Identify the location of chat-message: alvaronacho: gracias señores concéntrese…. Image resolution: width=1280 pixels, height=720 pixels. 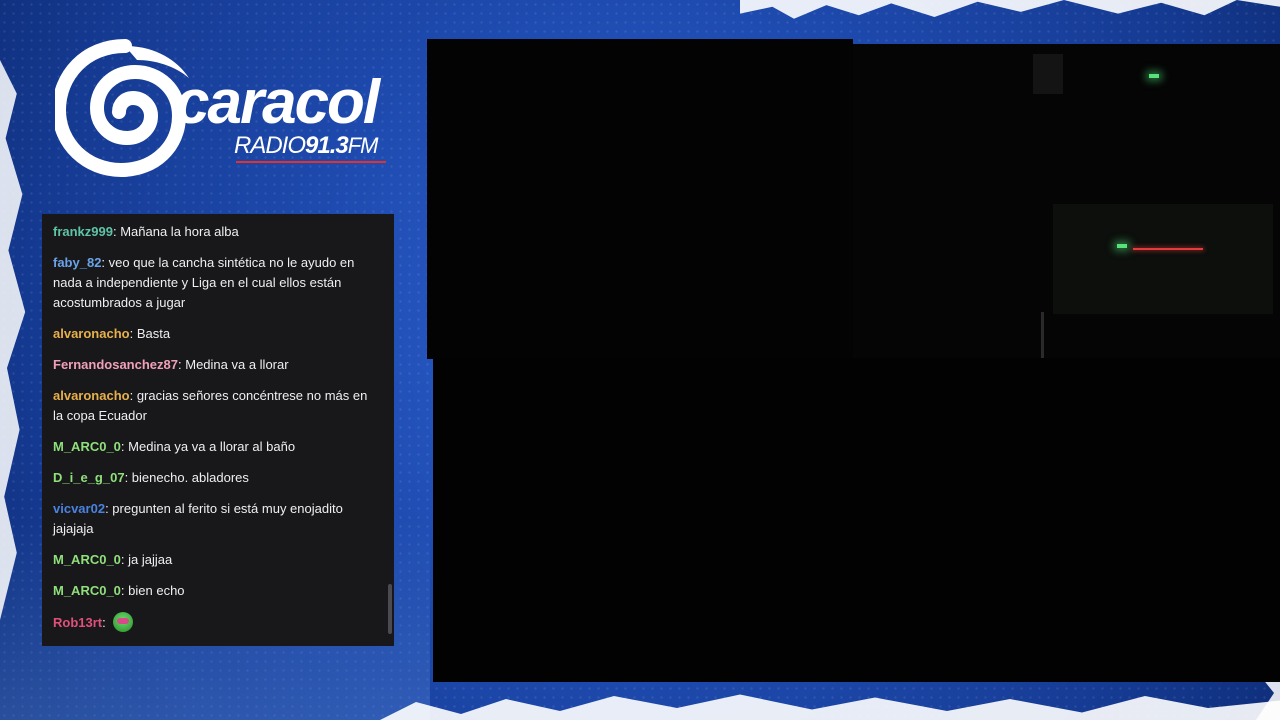
(210, 405).